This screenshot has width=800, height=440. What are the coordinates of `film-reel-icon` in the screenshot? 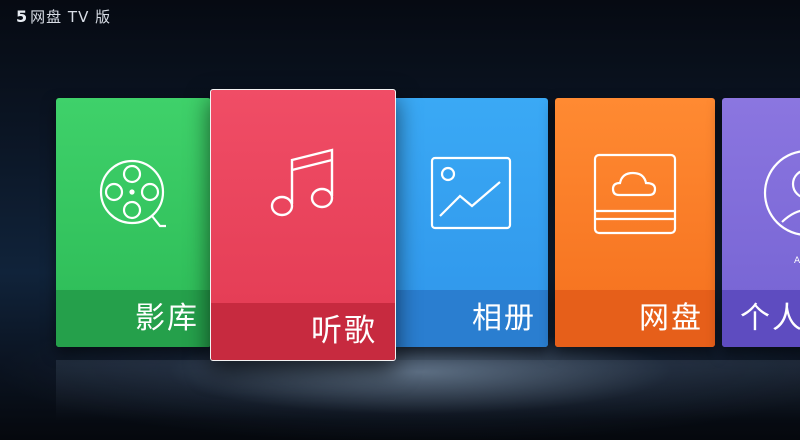 It's located at (132, 193).